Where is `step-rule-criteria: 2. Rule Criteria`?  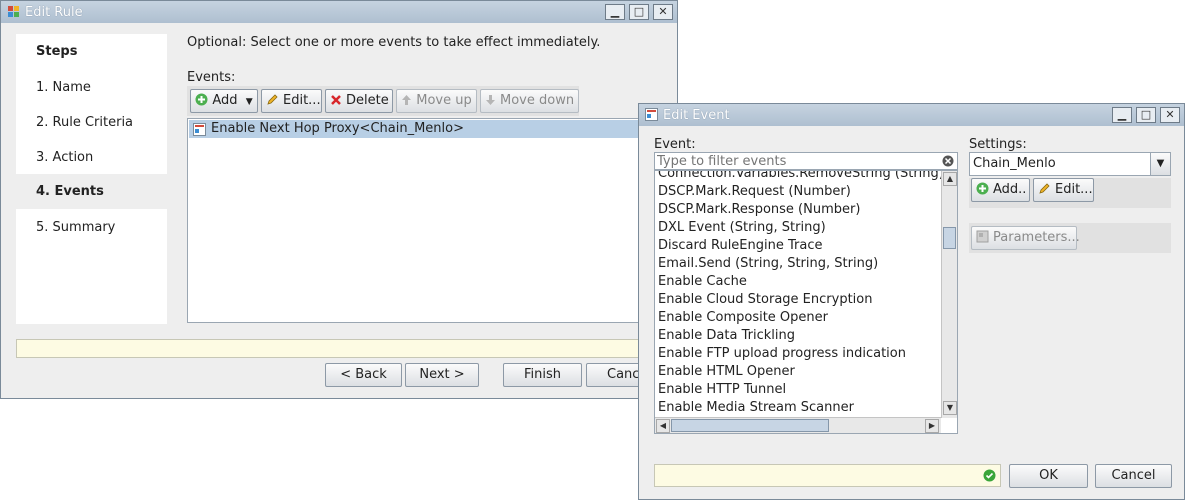 step-rule-criteria: 2. Rule Criteria is located at coordinates (85, 122).